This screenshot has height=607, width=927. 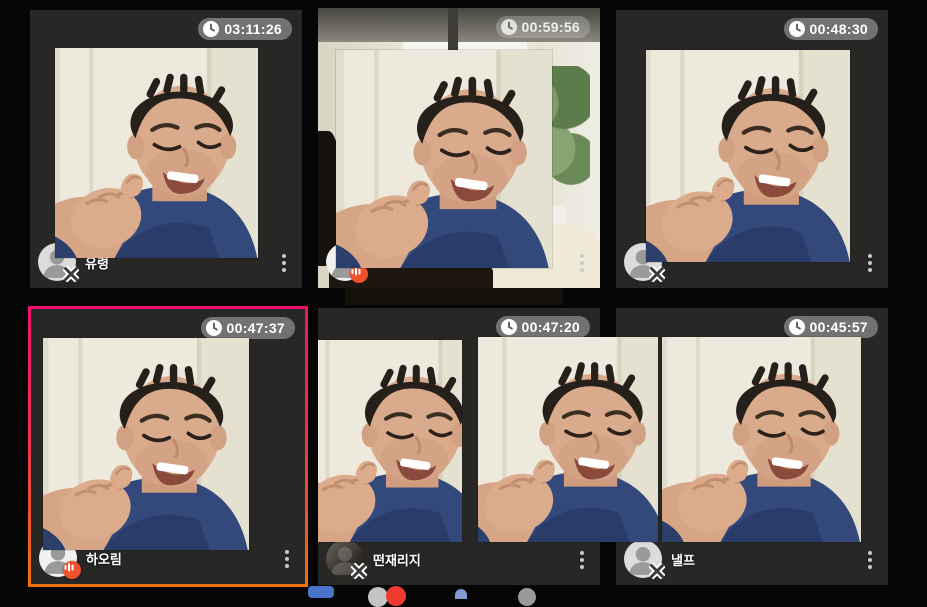 I want to click on call-timer-badge: 00:45:57, so click(x=830, y=327).